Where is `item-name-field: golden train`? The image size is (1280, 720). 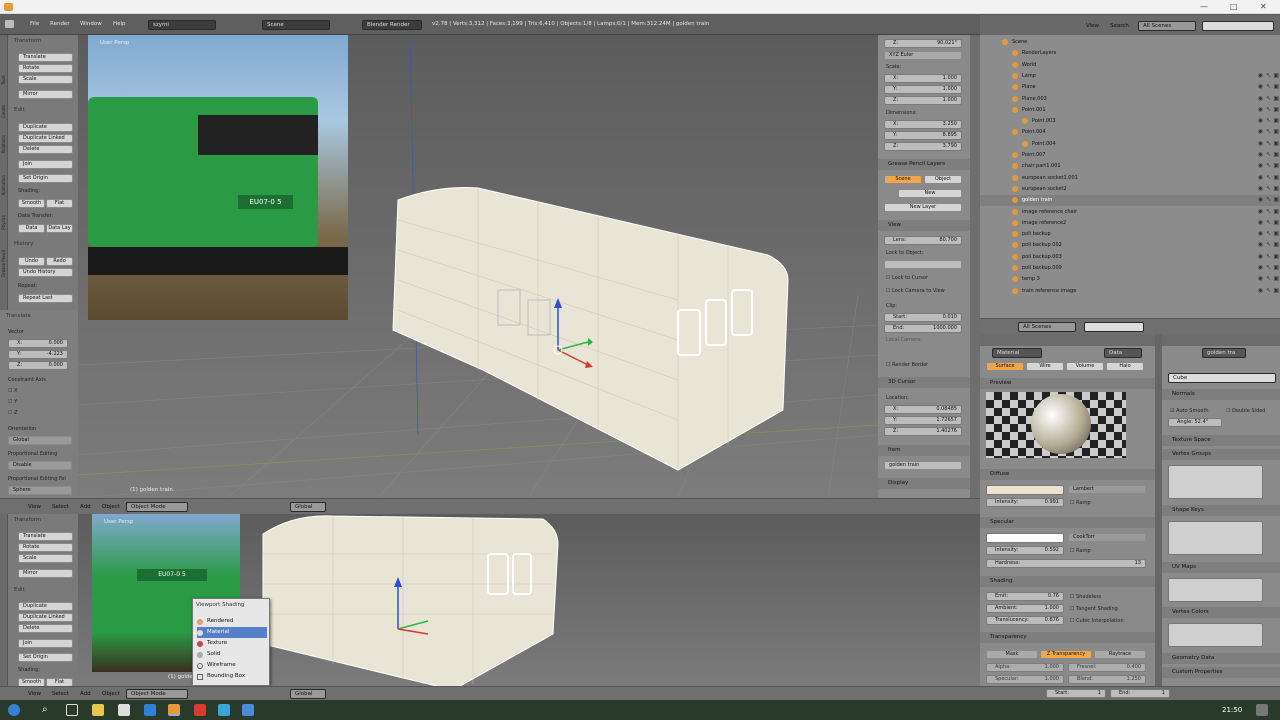 item-name-field: golden train is located at coordinates (923, 465).